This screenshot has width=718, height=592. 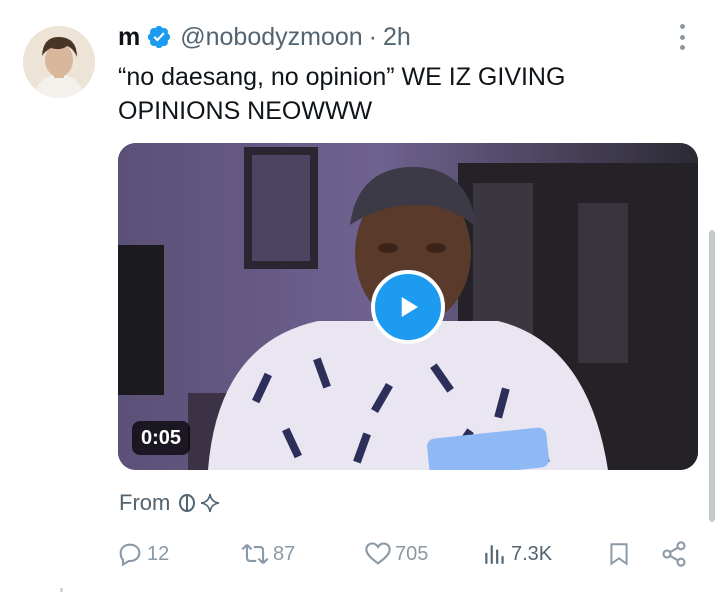 I want to click on share-icon, so click(x=674, y=554).